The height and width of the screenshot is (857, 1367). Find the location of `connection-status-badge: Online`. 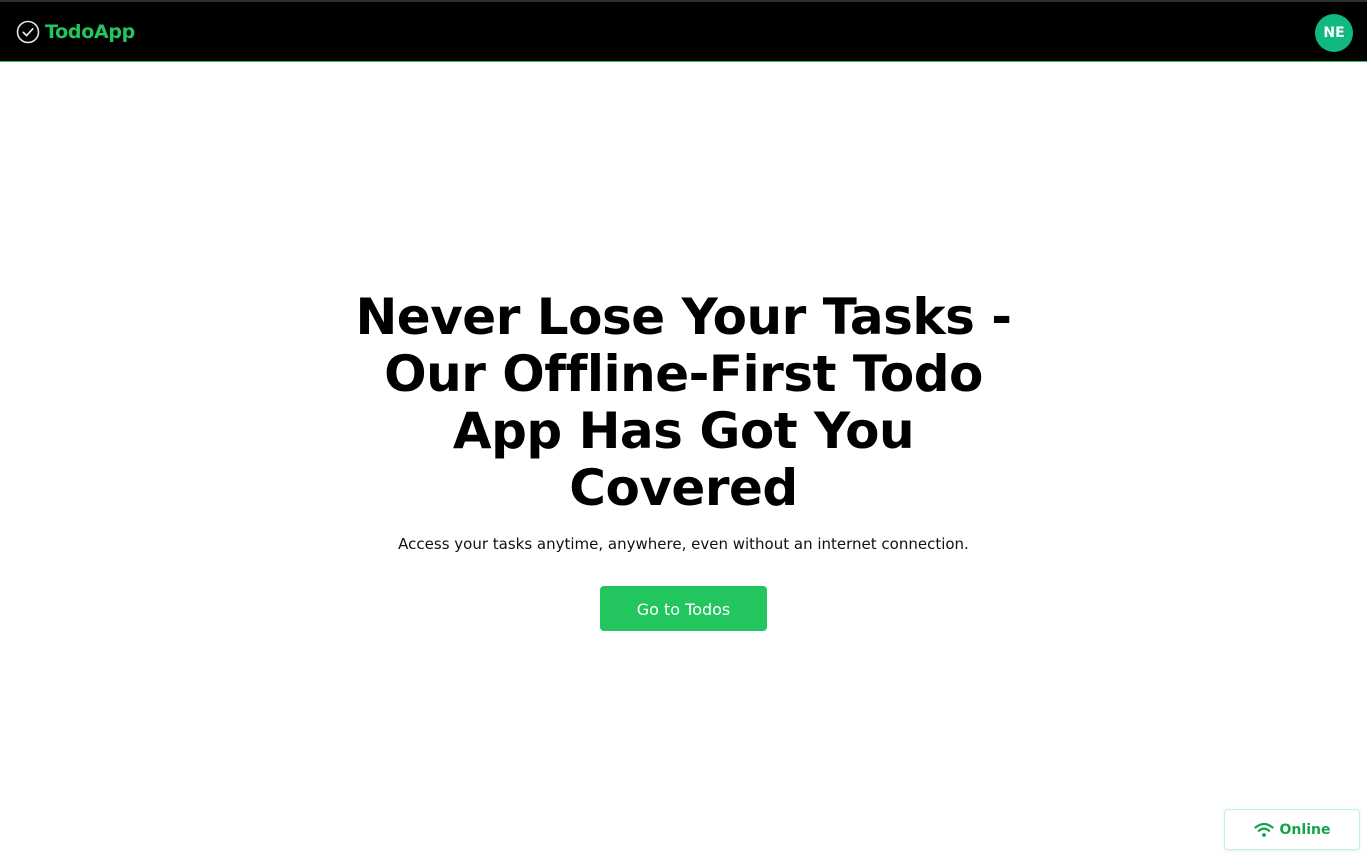

connection-status-badge: Online is located at coordinates (1292, 829).